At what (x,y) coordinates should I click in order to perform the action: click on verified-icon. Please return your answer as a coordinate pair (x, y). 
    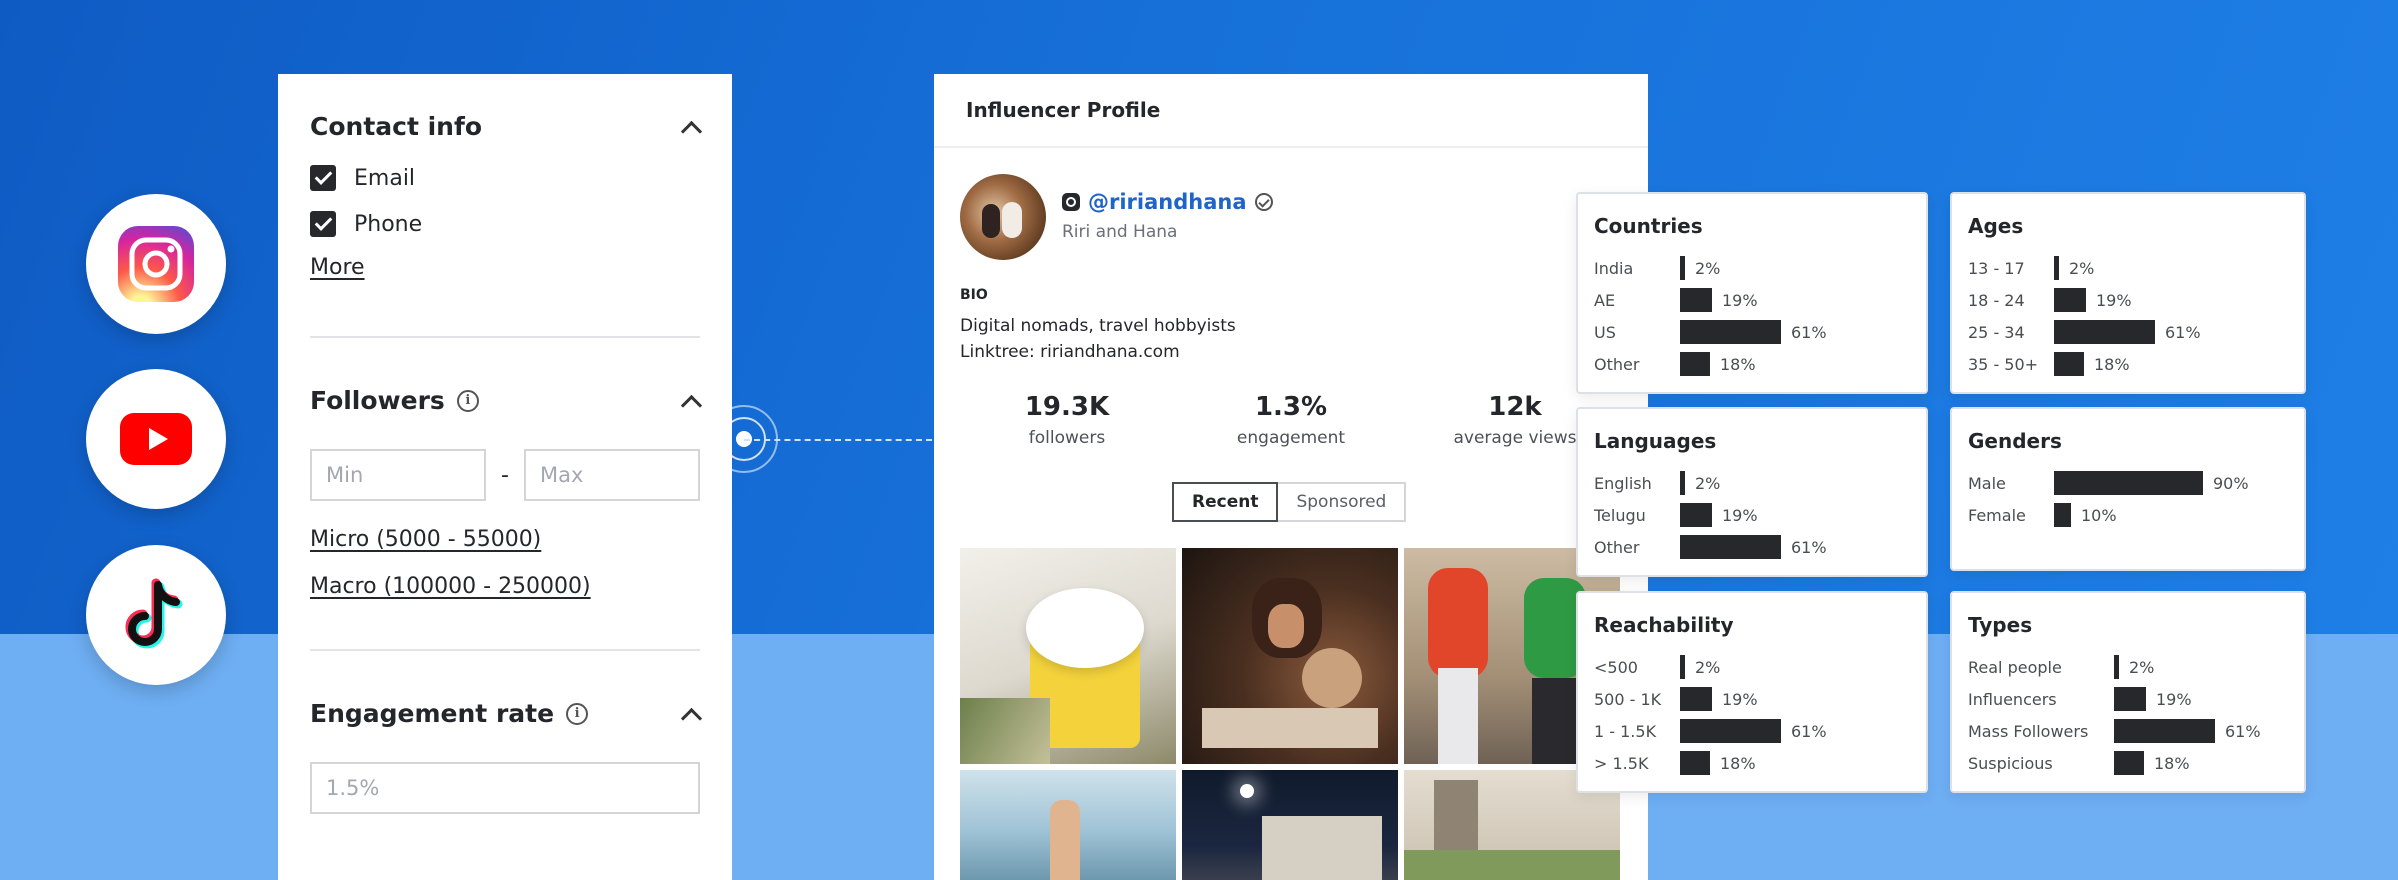
    Looking at the image, I should click on (1263, 202).